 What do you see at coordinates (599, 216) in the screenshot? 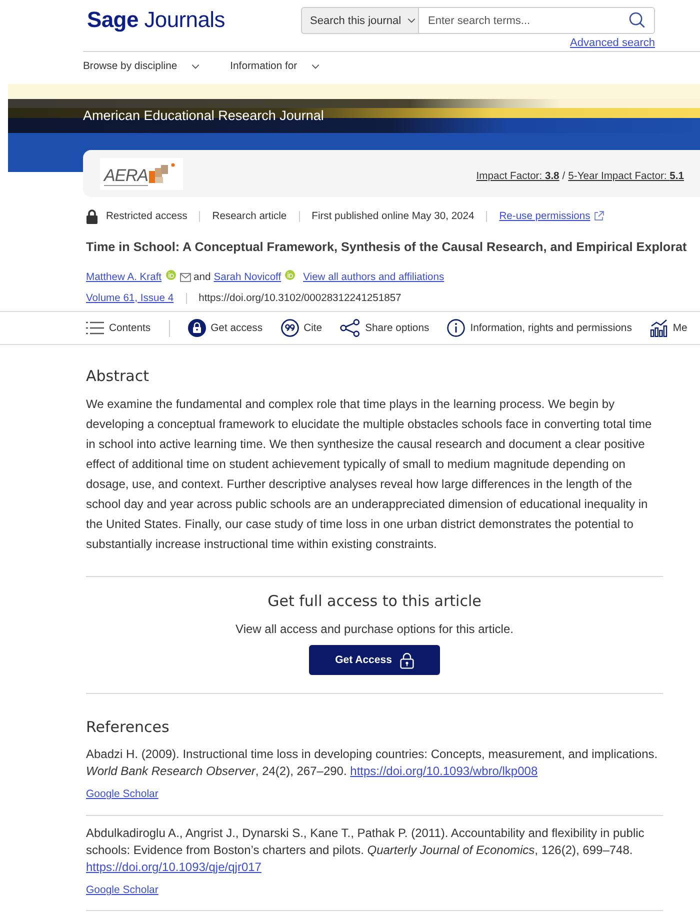
I see `external-link-icon` at bounding box center [599, 216].